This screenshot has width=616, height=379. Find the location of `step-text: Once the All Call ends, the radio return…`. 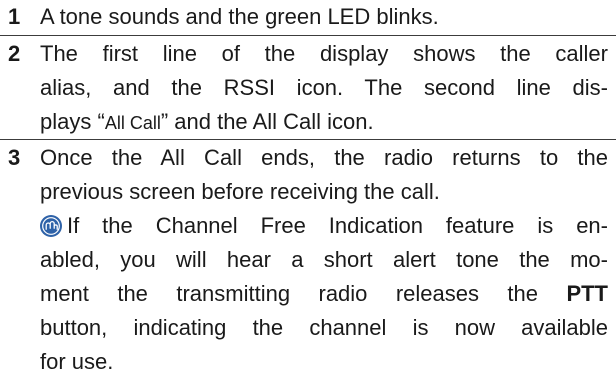

step-text: Once the All Call ends, the radio return… is located at coordinates (324, 157).